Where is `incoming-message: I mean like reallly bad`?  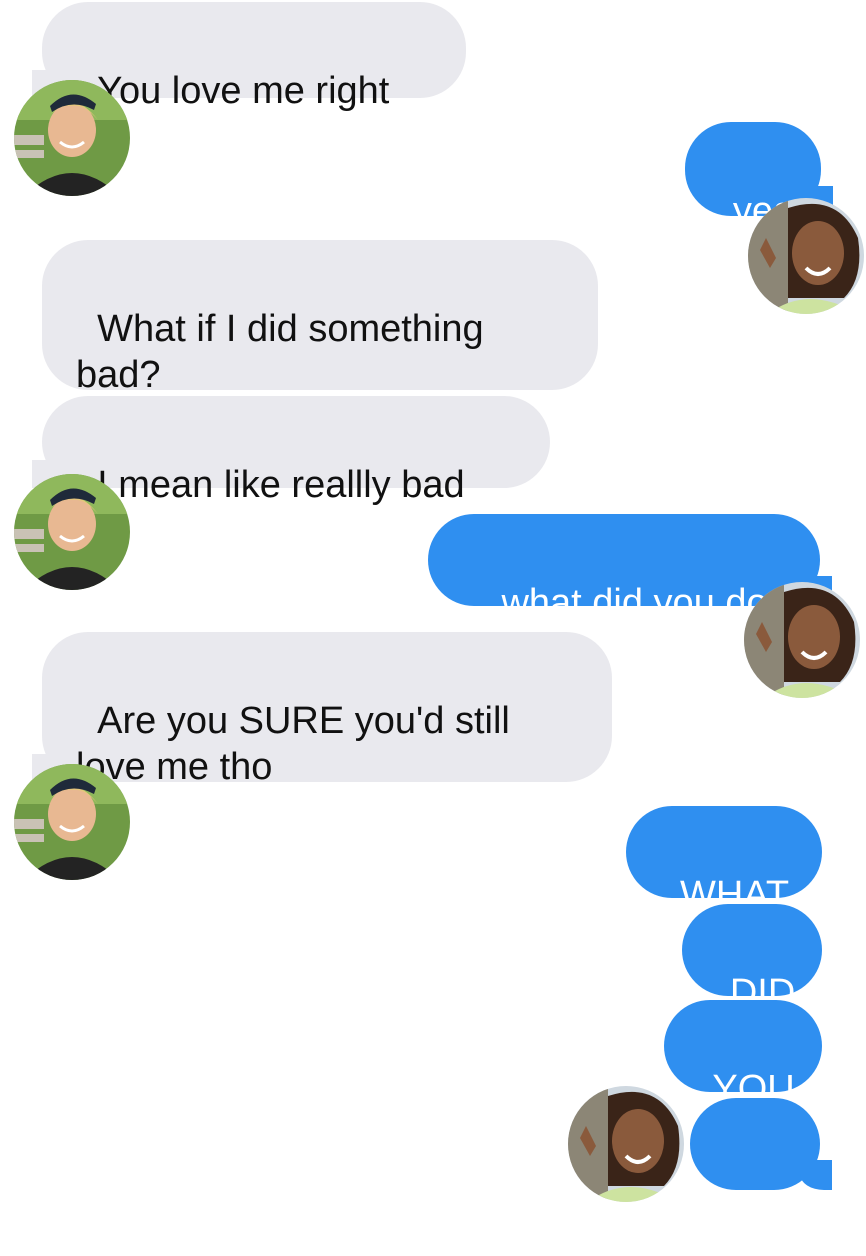
incoming-message: I mean like reallly bad is located at coordinates (291, 451).